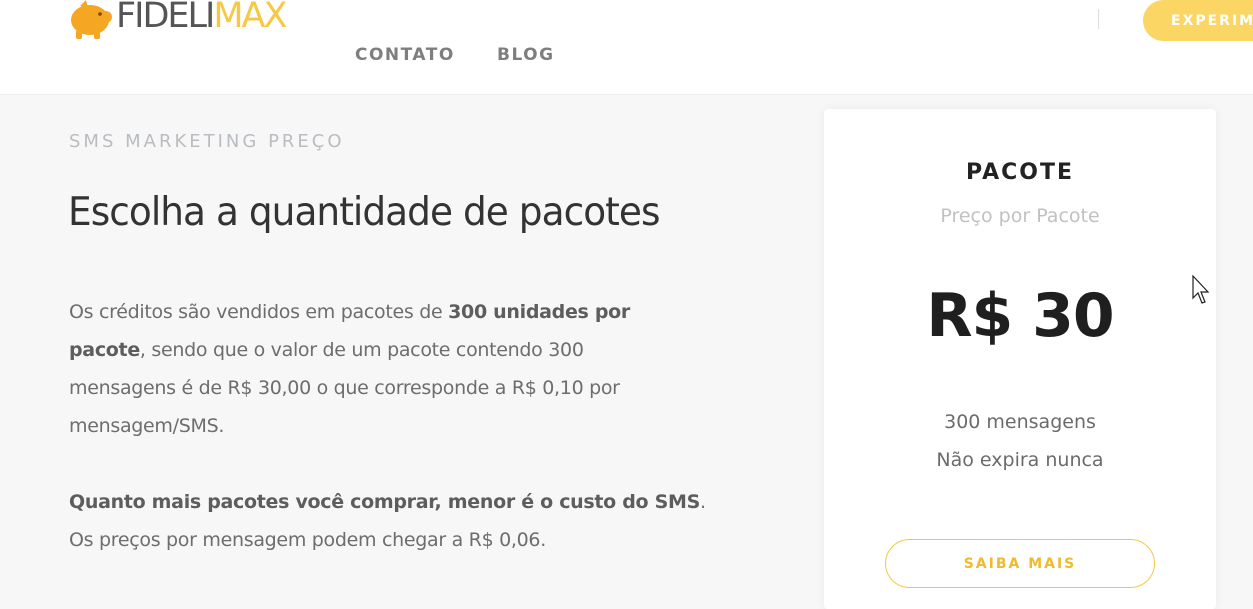 Image resolution: width=1253 pixels, height=609 pixels. Describe the element at coordinates (1020, 216) in the screenshot. I see `card-subtitle: Preço por Pacote` at that location.